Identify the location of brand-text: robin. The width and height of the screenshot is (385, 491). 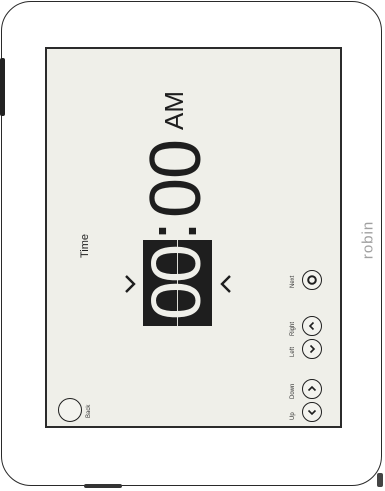
(368, 240).